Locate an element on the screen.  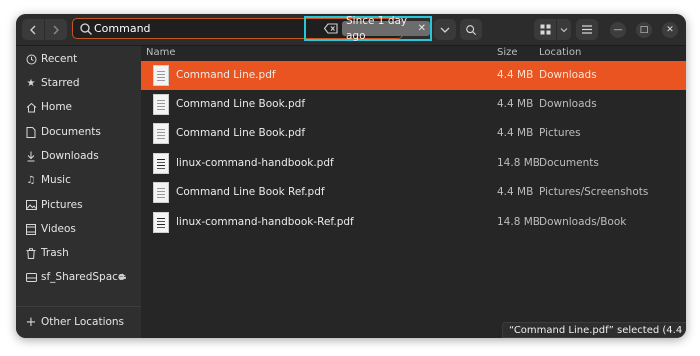
back-button is located at coordinates (33, 29).